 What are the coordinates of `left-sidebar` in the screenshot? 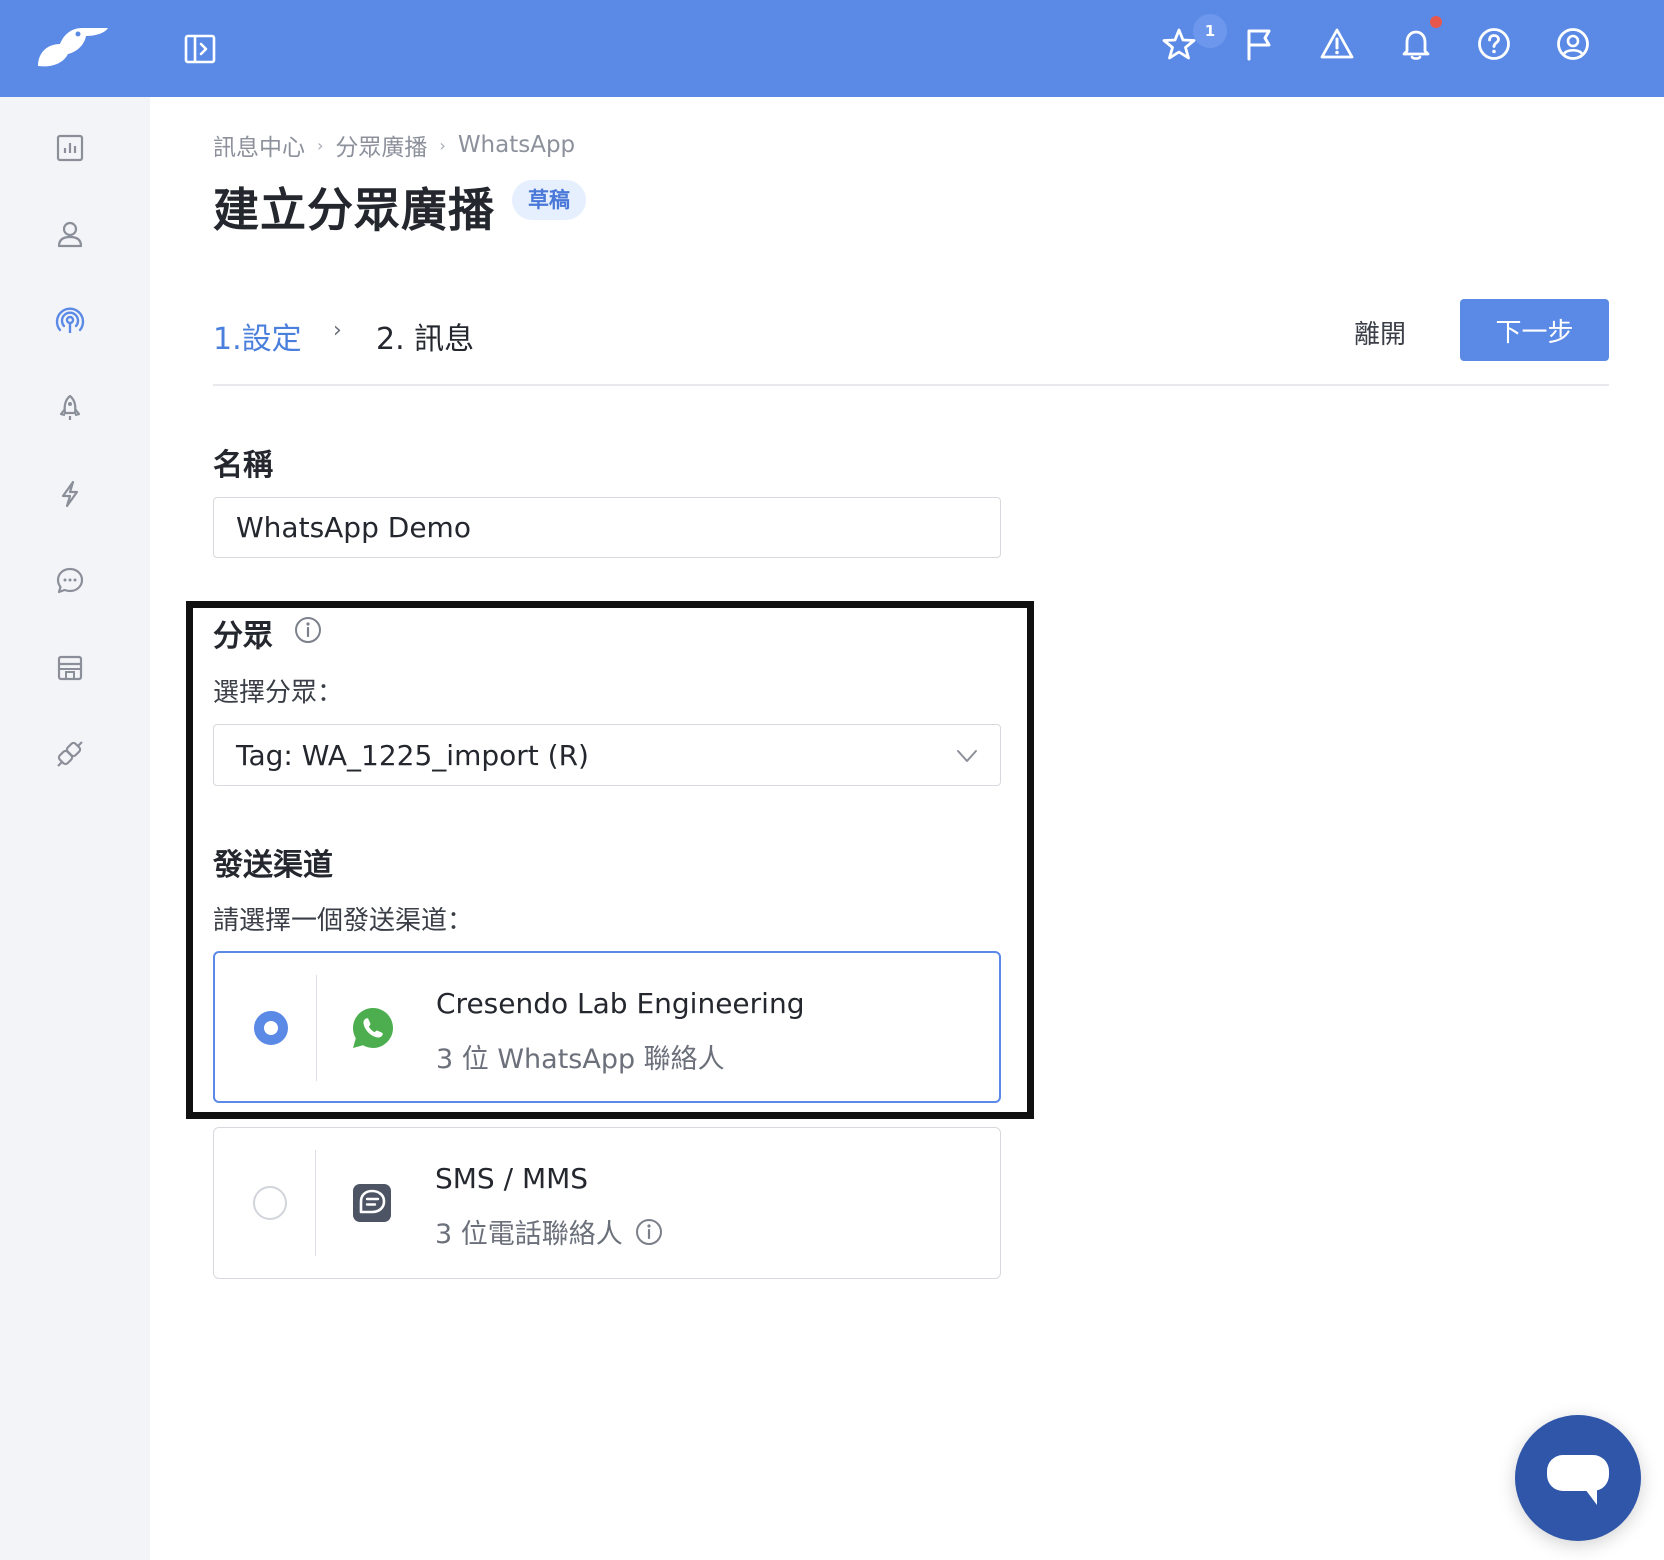 It's located at (75, 828).